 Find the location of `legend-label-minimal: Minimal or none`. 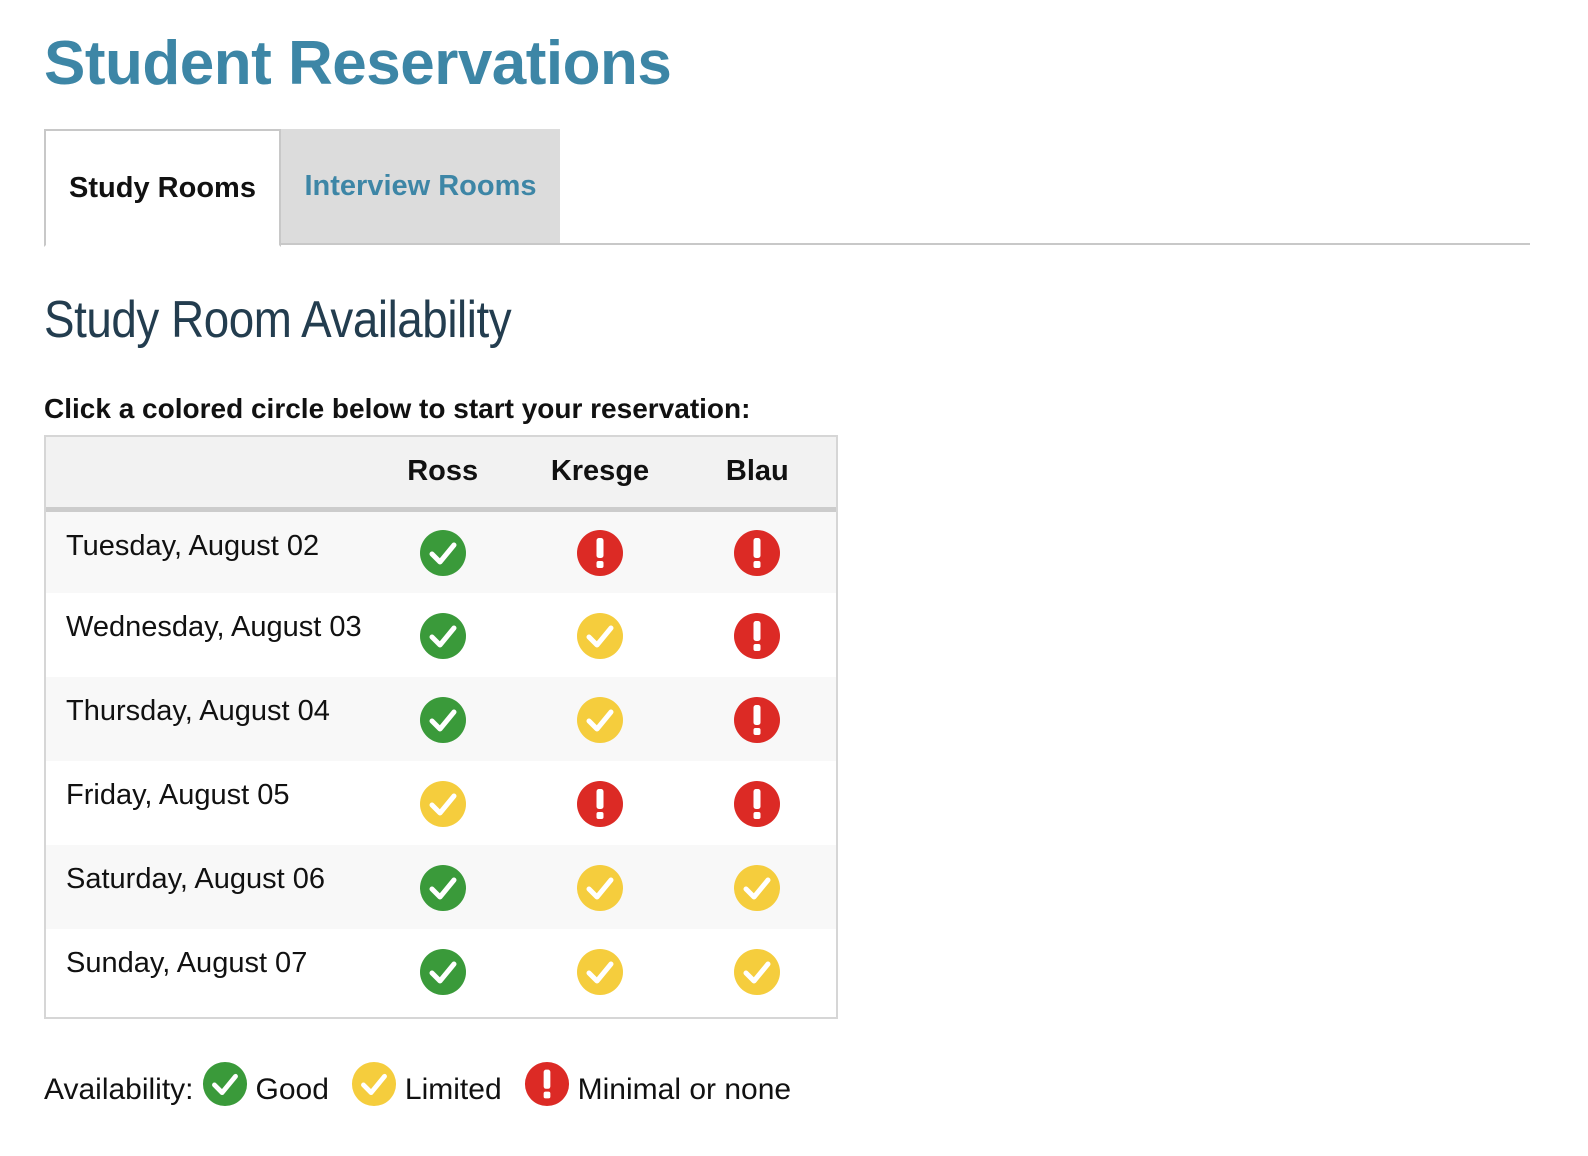

legend-label-minimal: Minimal or none is located at coordinates (684, 1089).